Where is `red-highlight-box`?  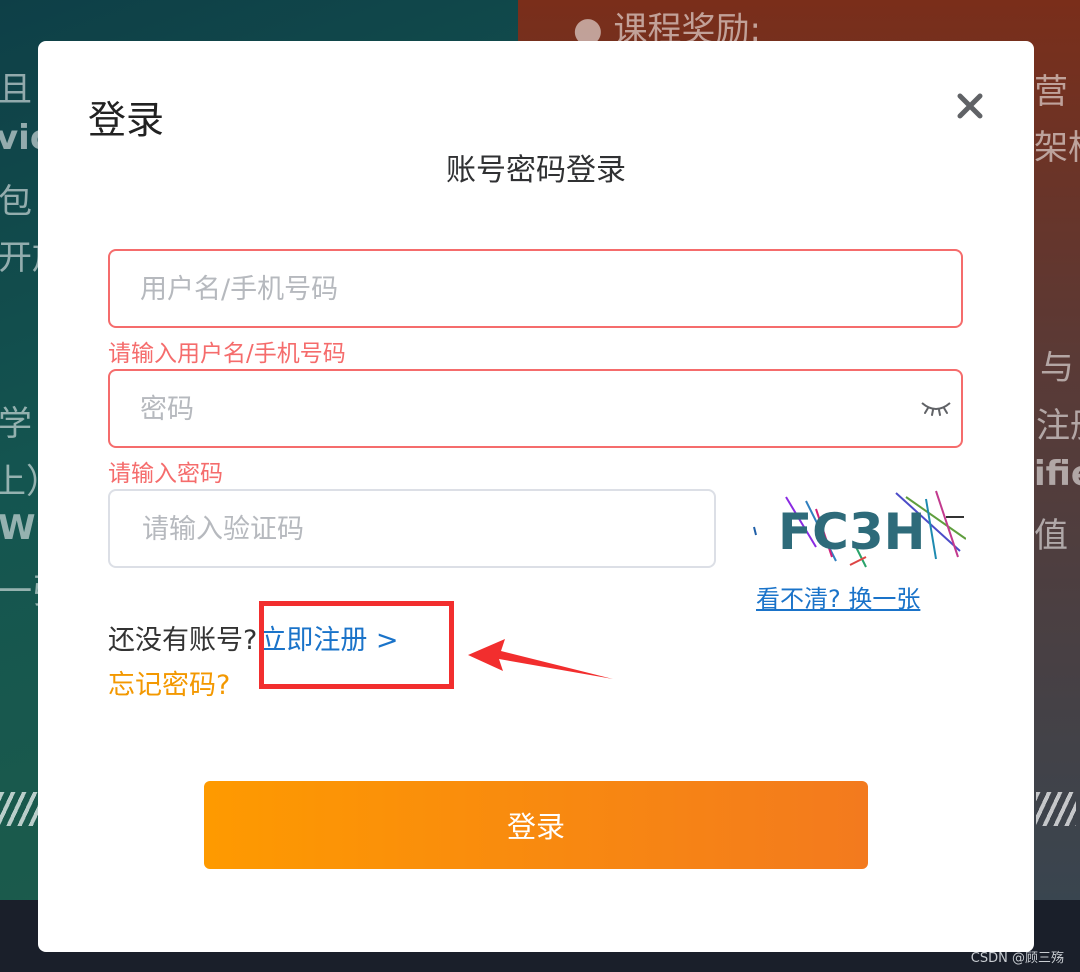 red-highlight-box is located at coordinates (356, 645).